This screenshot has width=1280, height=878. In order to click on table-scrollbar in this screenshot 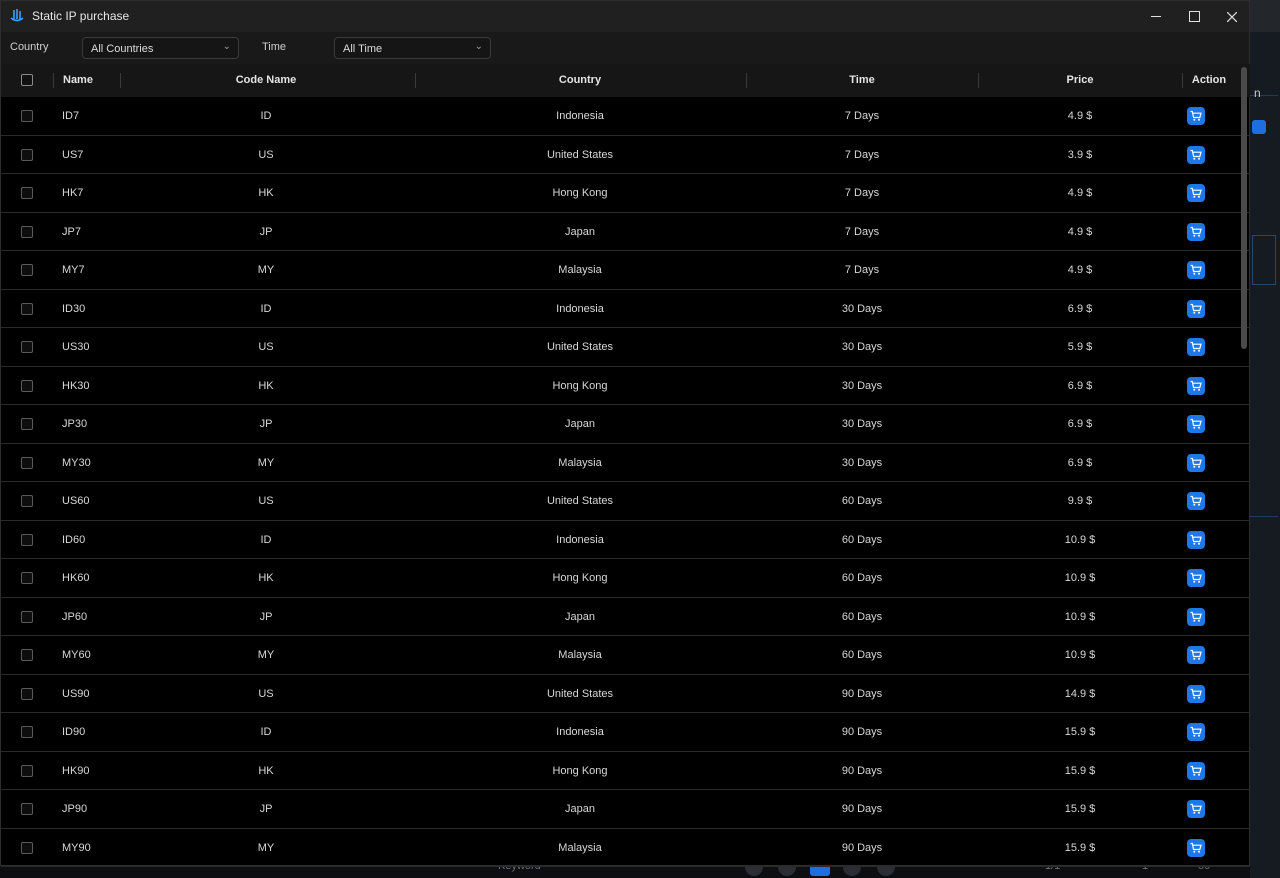, I will do `click(1244, 464)`.